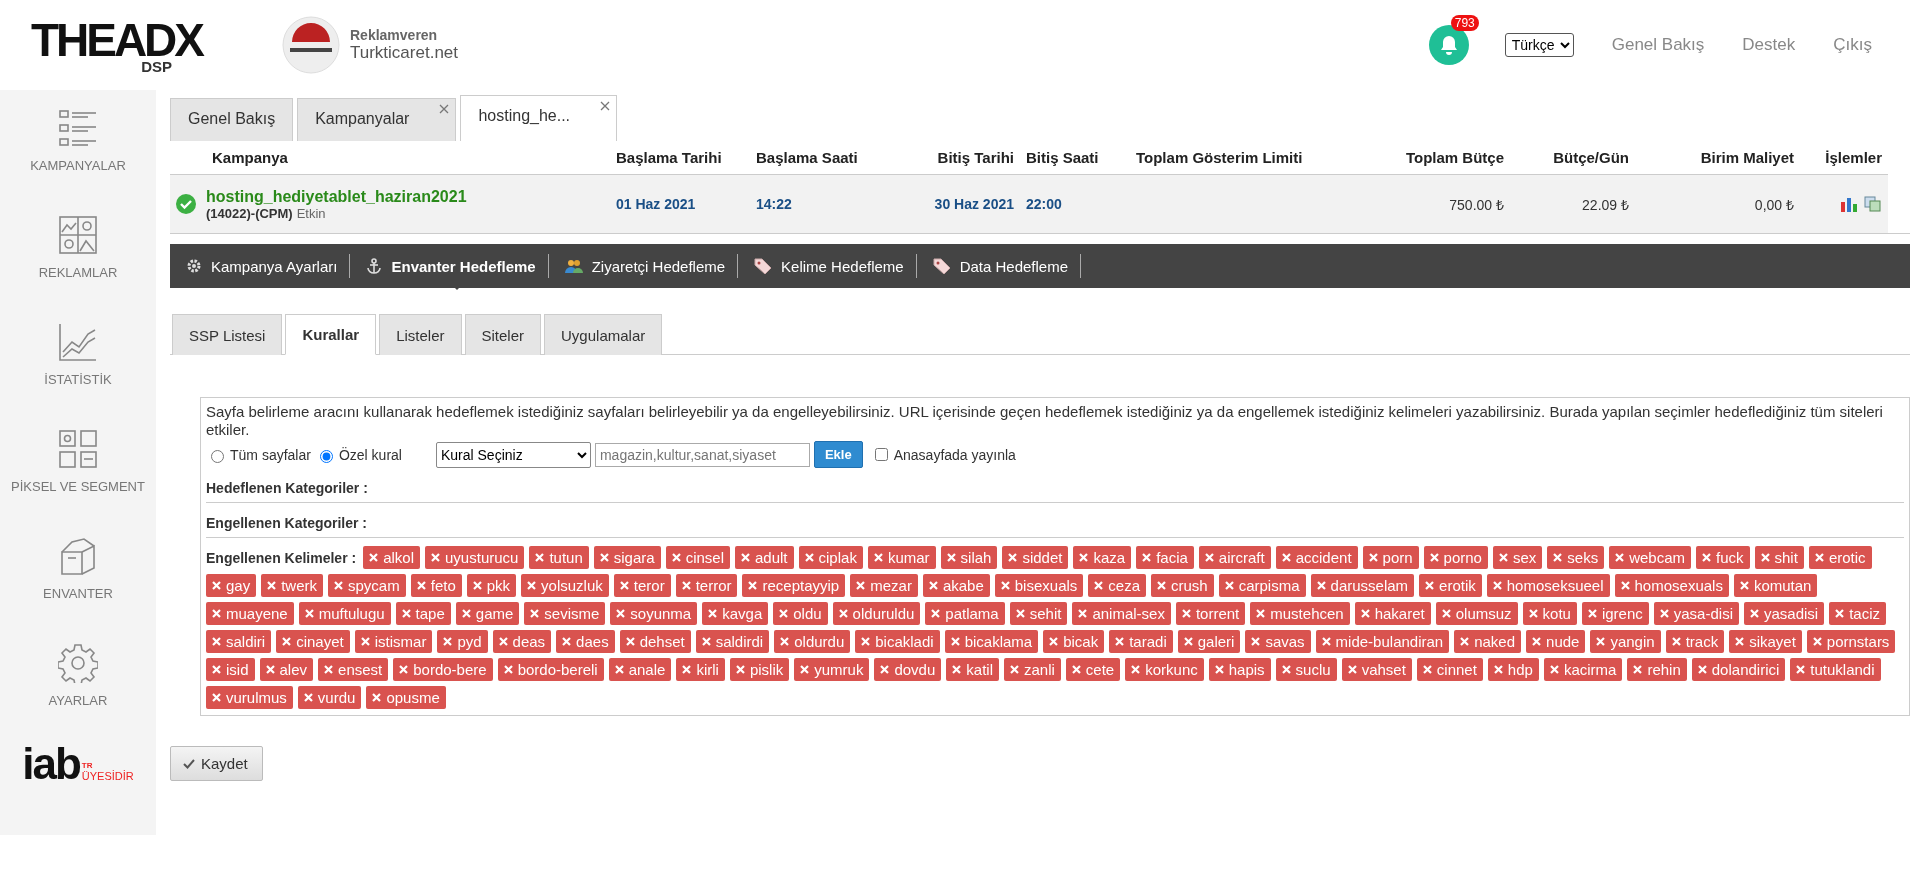 The image size is (1910, 881). What do you see at coordinates (565, 585) in the screenshot?
I see `keyword-tag: yolsuzluk` at bounding box center [565, 585].